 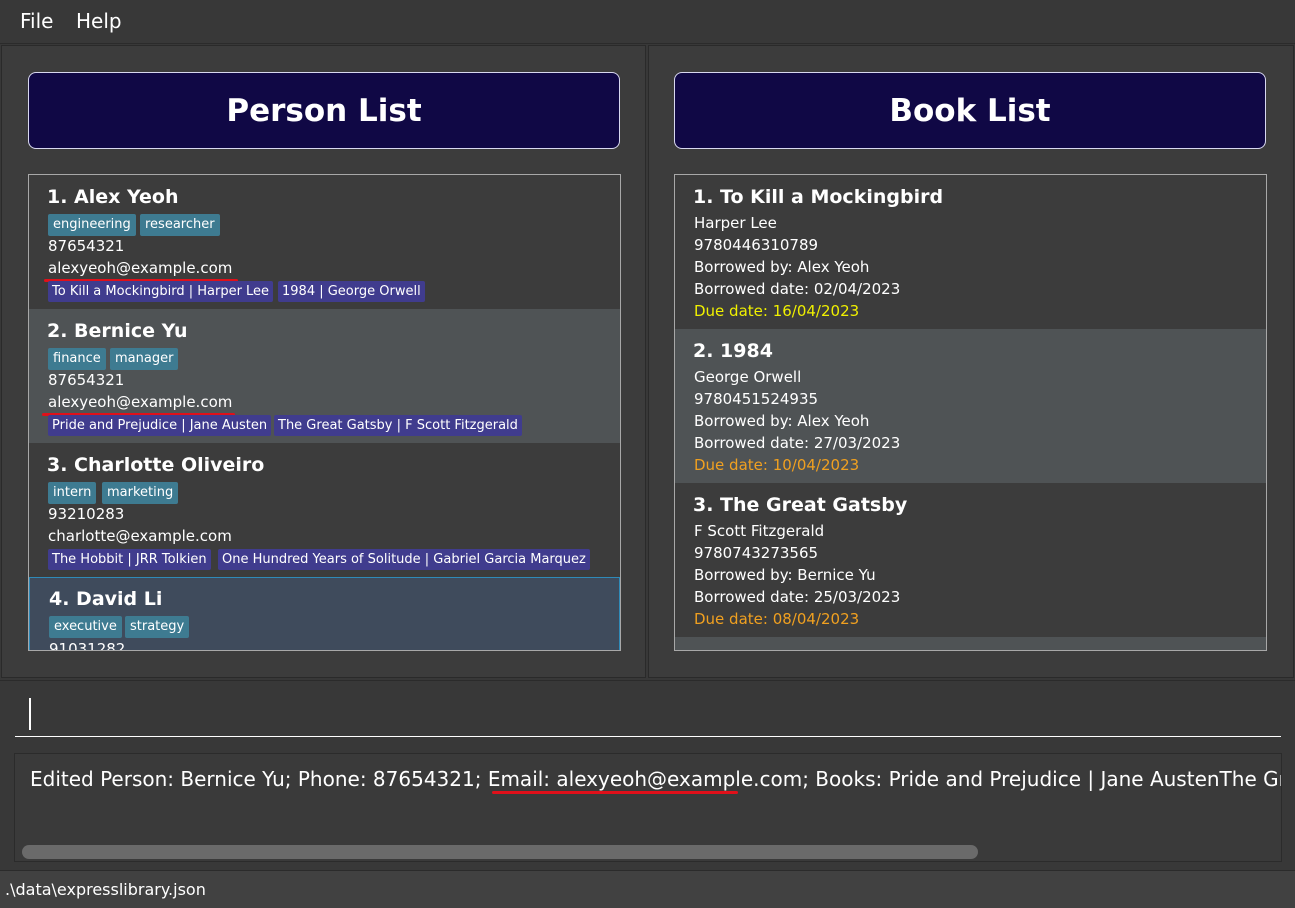 What do you see at coordinates (777, 311) in the screenshot?
I see `book-due-date: Due date: 16/04/2023` at bounding box center [777, 311].